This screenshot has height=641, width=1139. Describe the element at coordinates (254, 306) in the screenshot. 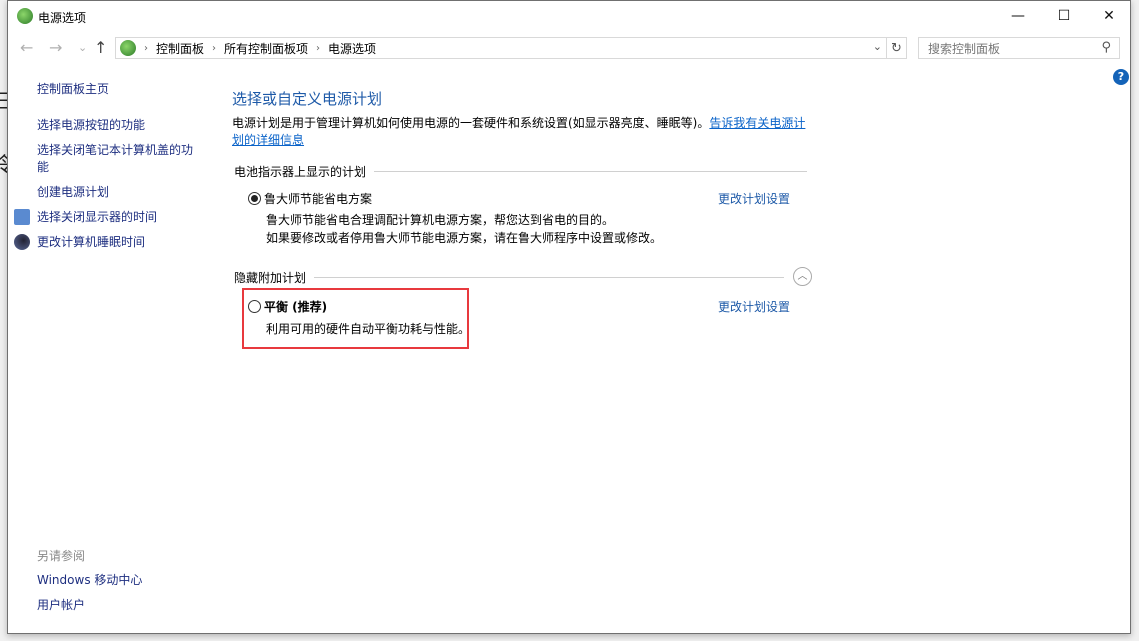

I see `plan-radio-balanced` at that location.